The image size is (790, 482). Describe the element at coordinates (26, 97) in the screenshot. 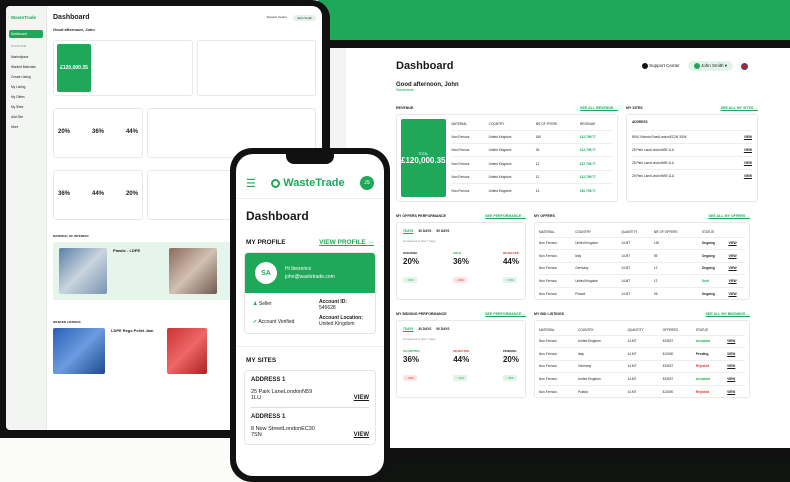

I see `sidebar-item-my-offers: My Offers` at that location.